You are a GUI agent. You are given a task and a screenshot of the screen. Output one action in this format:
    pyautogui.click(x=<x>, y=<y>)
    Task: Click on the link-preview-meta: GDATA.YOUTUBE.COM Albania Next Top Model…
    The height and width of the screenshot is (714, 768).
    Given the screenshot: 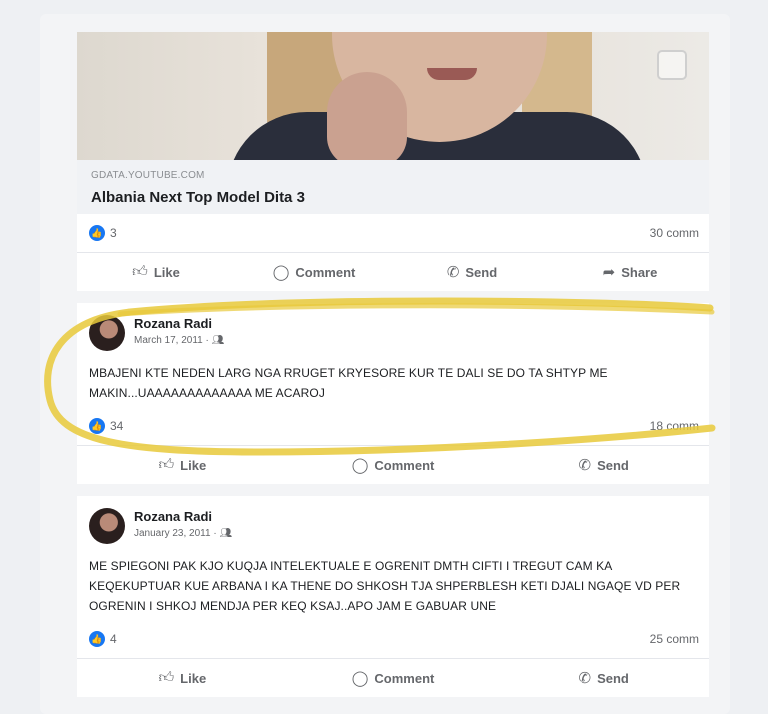 What is the action you would take?
    pyautogui.click(x=393, y=187)
    